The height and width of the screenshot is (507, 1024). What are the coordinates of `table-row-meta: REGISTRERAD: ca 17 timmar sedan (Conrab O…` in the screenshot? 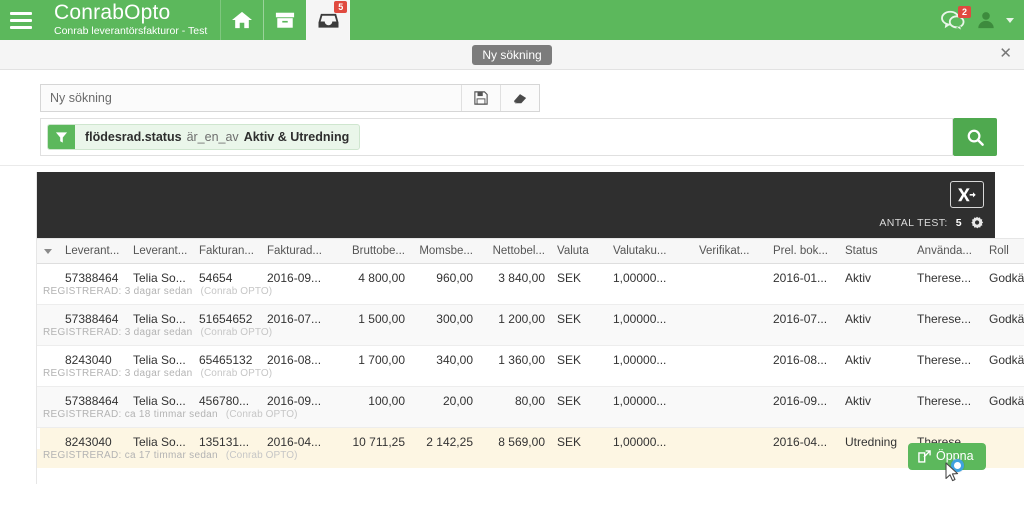 It's located at (530, 458).